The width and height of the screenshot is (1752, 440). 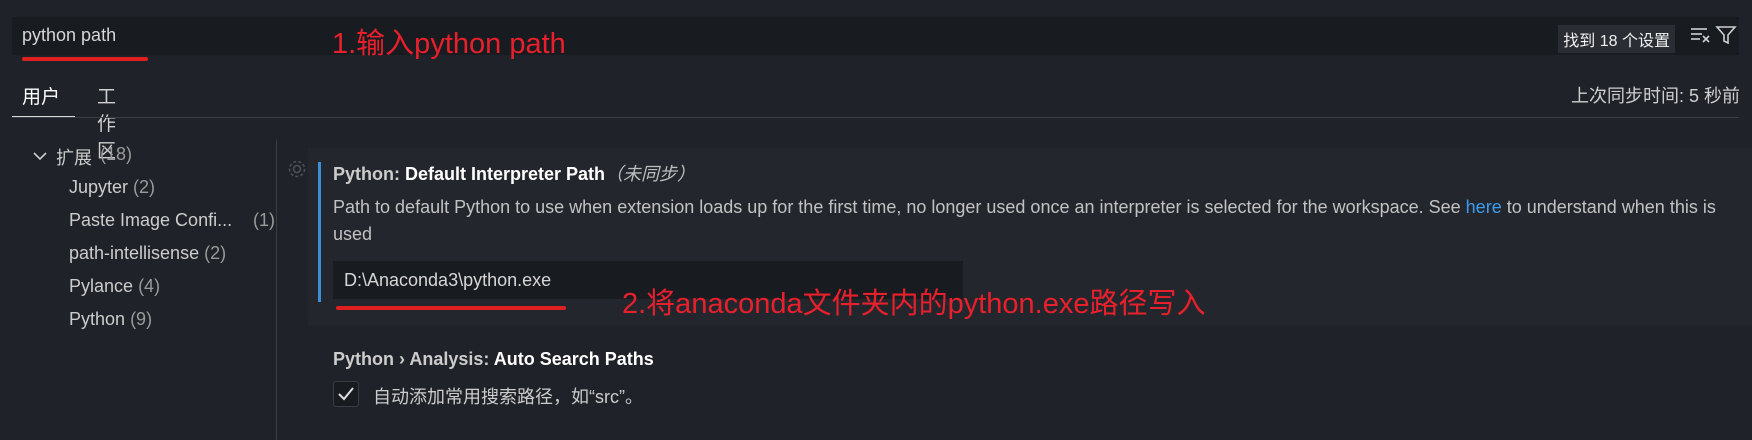 I want to click on annotation-step-1: 1.输入python path, so click(x=449, y=44).